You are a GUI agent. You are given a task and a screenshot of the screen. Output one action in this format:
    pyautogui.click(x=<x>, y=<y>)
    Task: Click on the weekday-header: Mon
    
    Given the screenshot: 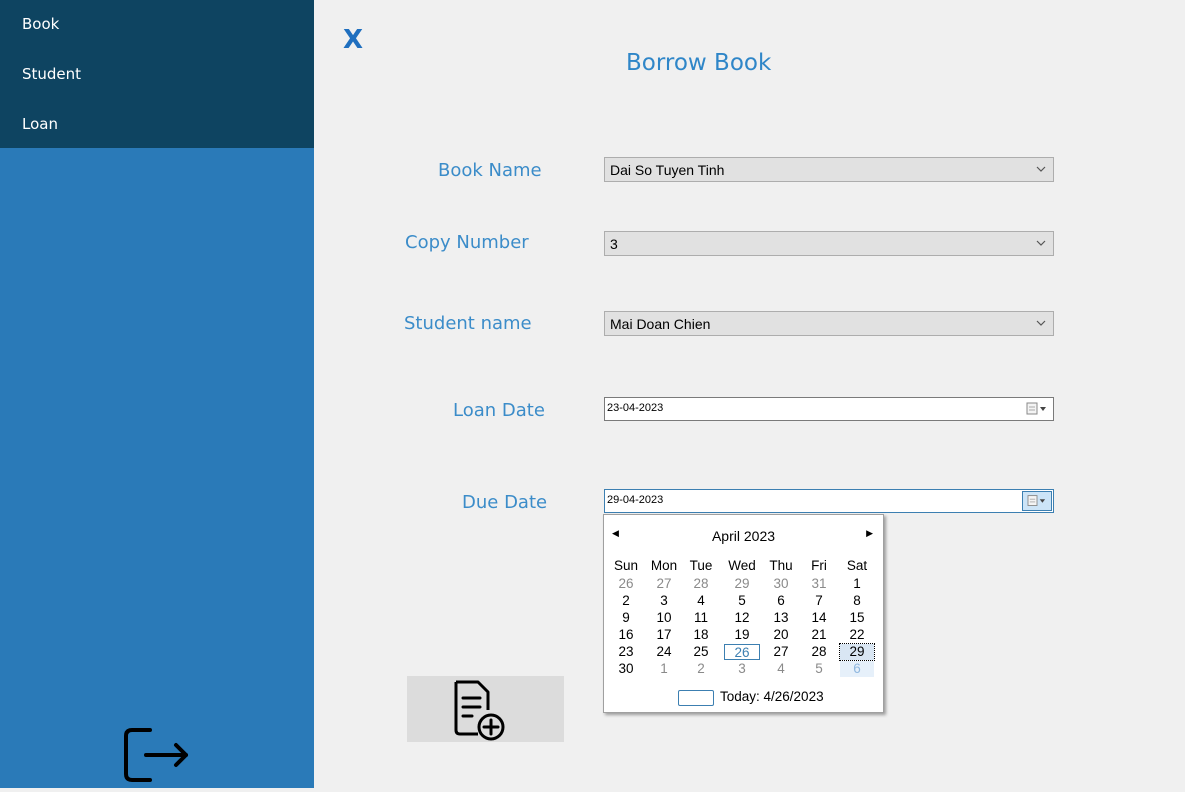 What is the action you would take?
    pyautogui.click(x=664, y=565)
    